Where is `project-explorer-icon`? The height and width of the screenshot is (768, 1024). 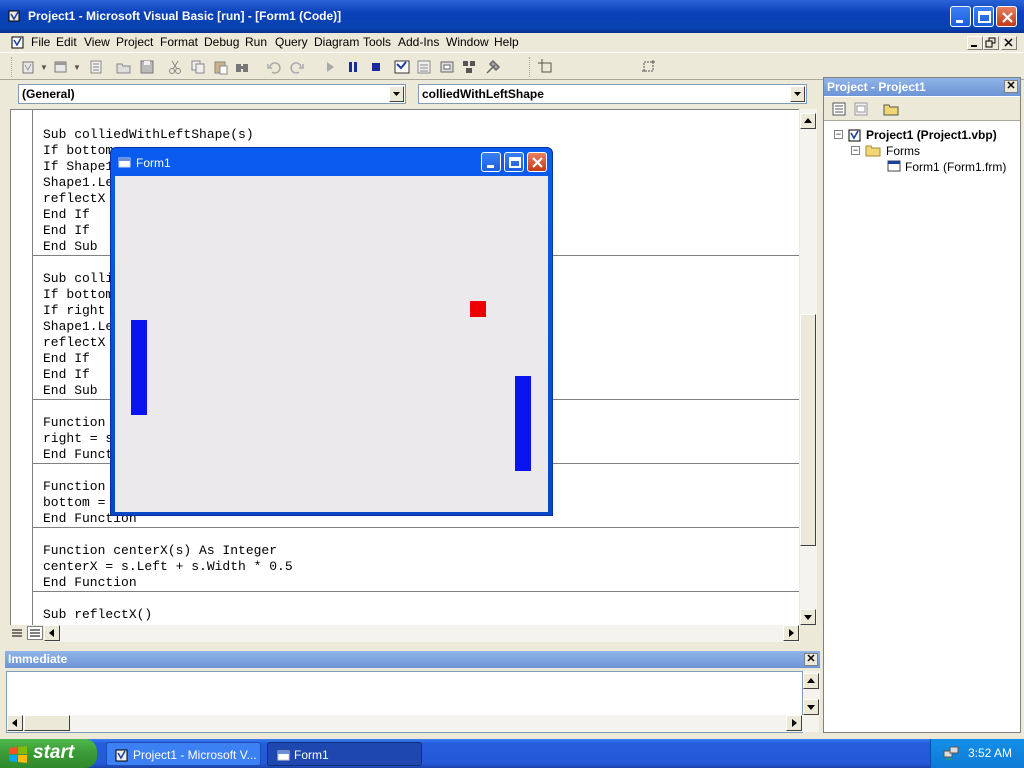 project-explorer-icon is located at coordinates (402, 67).